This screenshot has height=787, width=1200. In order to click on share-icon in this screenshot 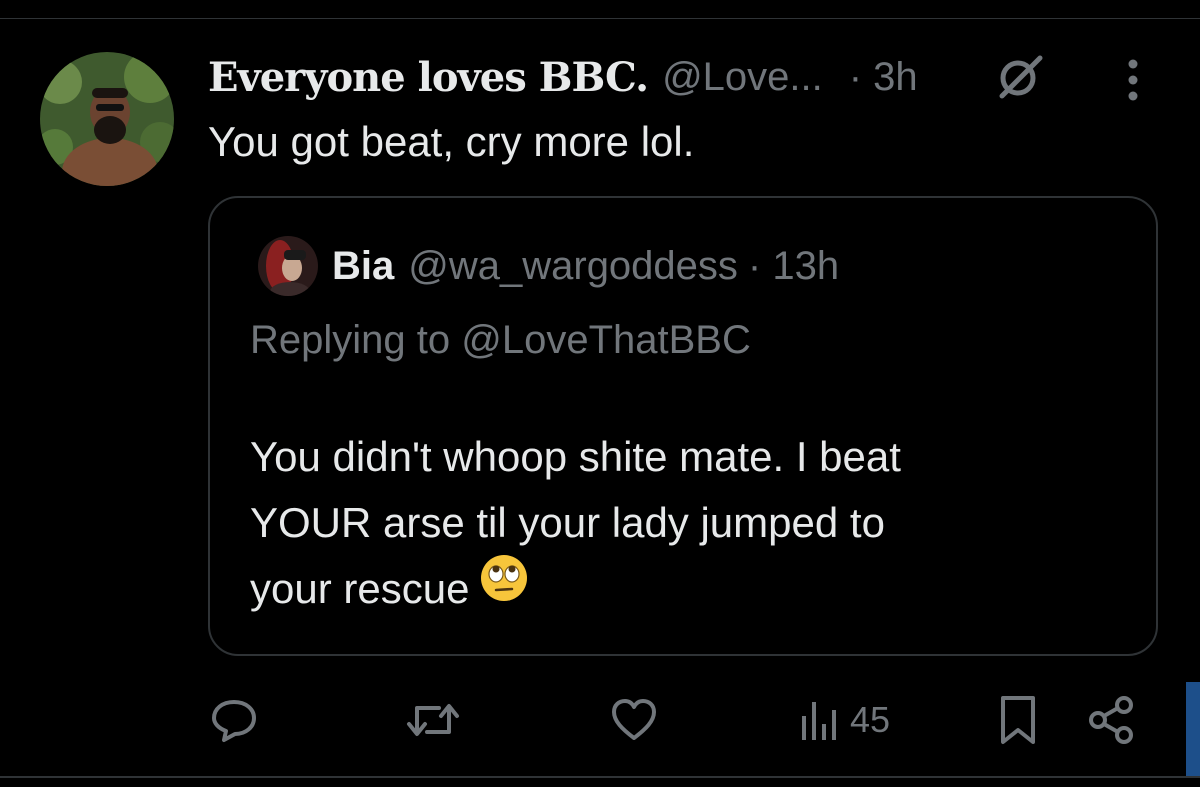, I will do `click(1112, 720)`.